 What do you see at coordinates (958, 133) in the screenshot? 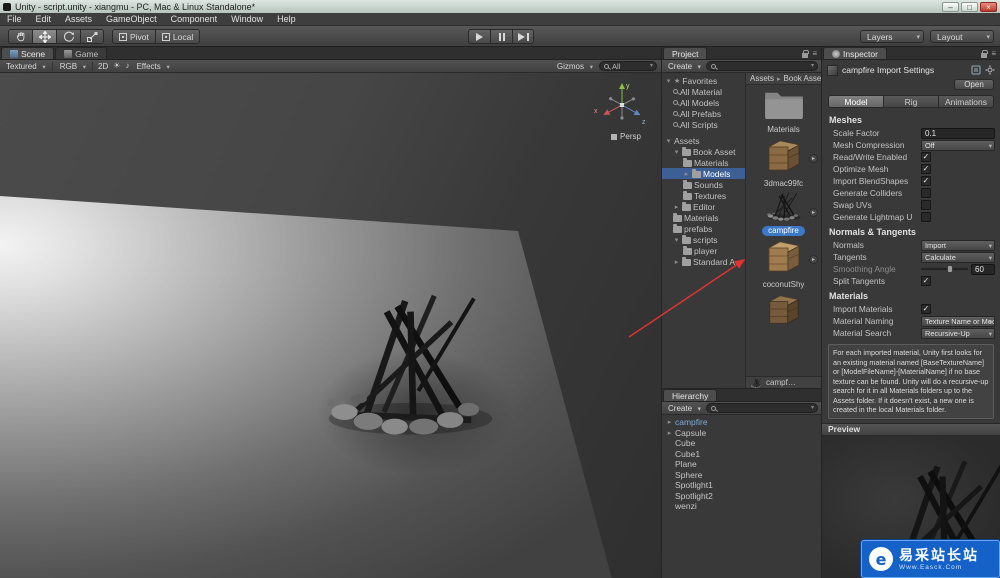
I see `scale-factor-input: 0.1` at bounding box center [958, 133].